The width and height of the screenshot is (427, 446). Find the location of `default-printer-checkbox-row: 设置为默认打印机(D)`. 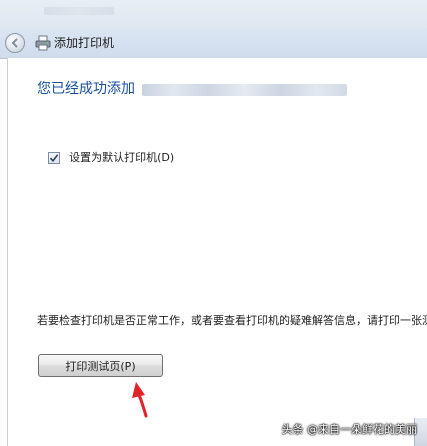

default-printer-checkbox-row: 设置为默认打印机(D) is located at coordinates (111, 155).